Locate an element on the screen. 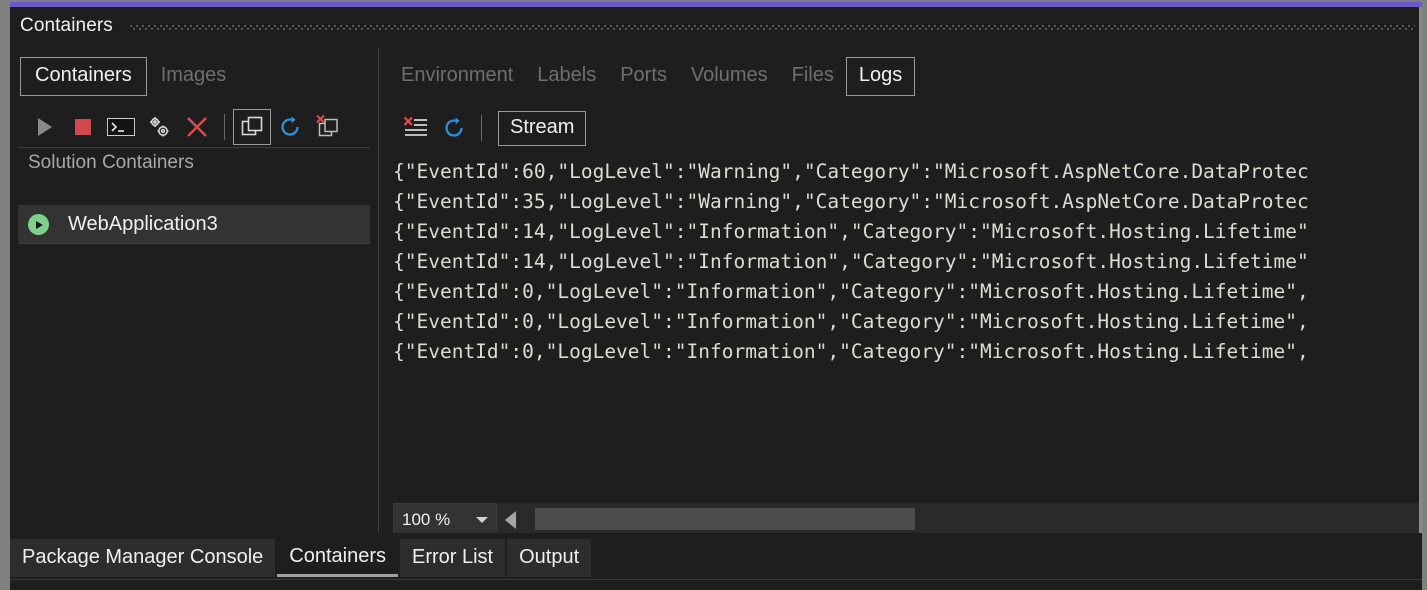 The height and width of the screenshot is (590, 1427). clear-logs-button is located at coordinates (416, 128).